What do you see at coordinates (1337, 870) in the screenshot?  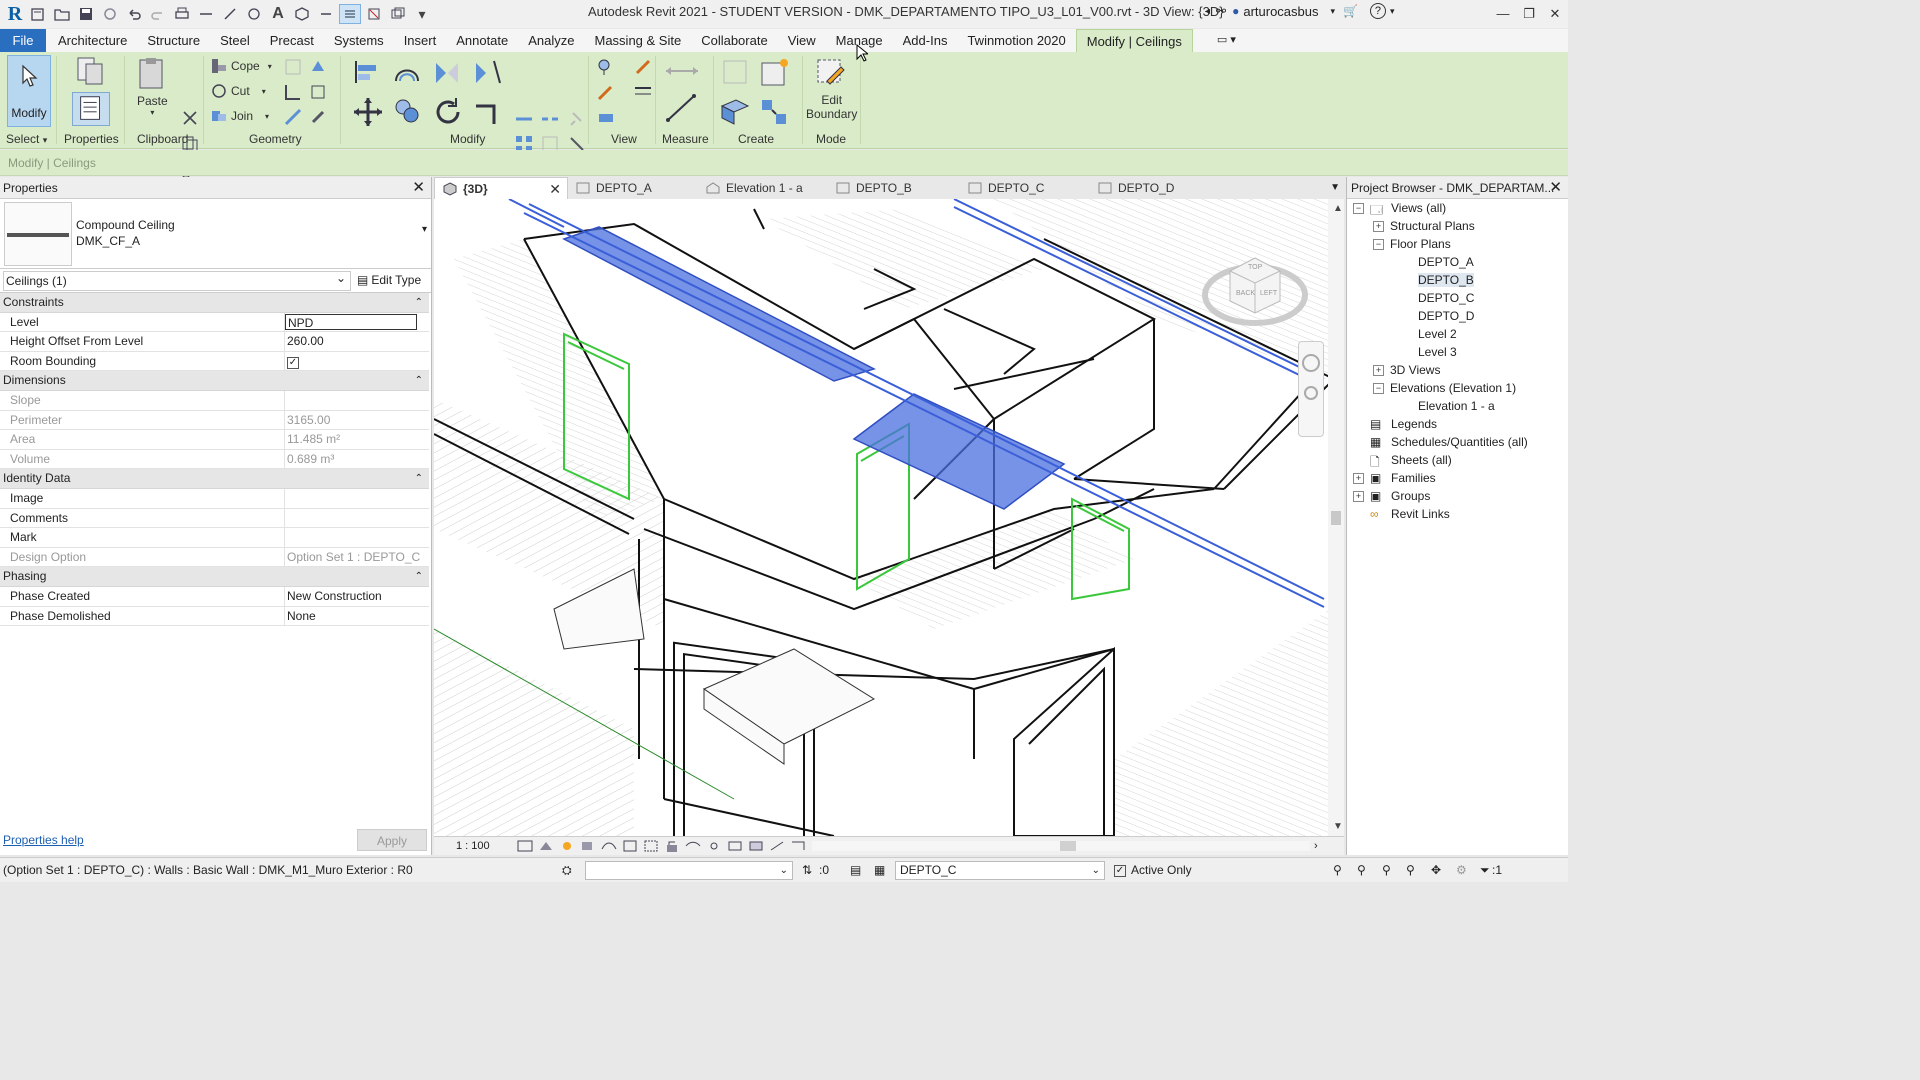 I see `select-links-icon: ⚲` at bounding box center [1337, 870].